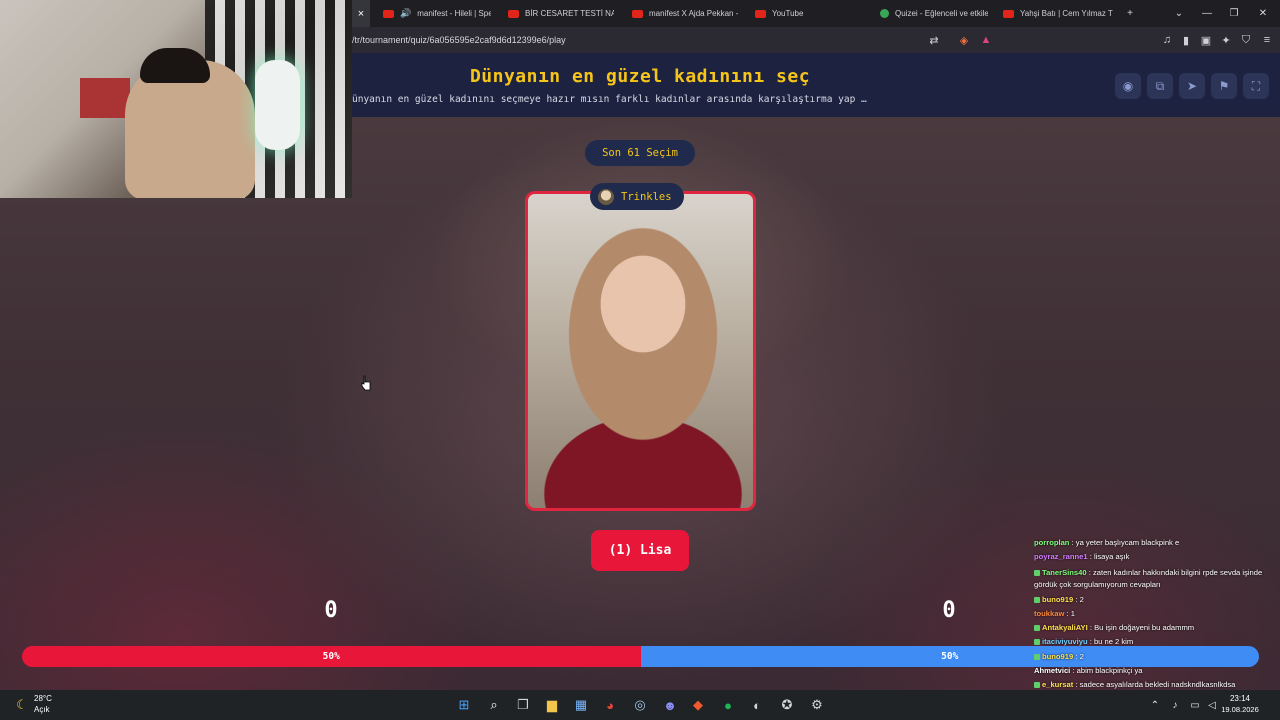  I want to click on new-tab-button: +, so click(1130, 13).